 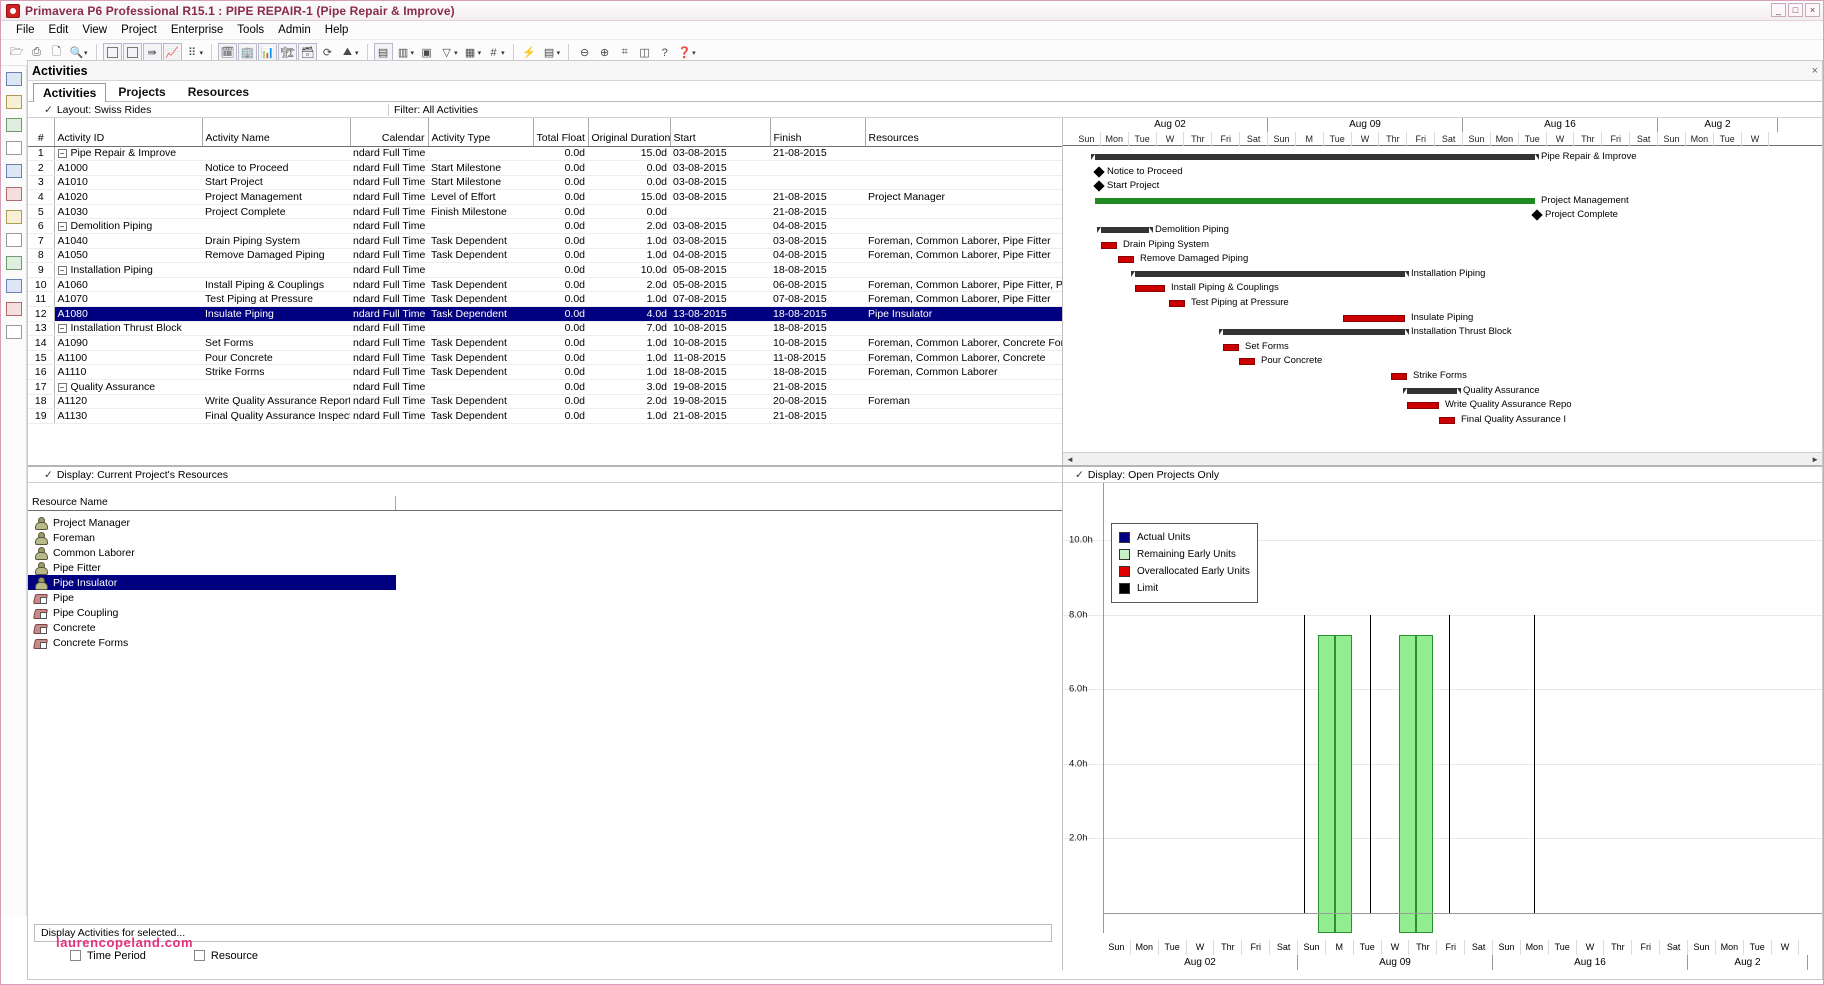 What do you see at coordinates (141, 91) in the screenshot?
I see `tab-projects: Projects` at bounding box center [141, 91].